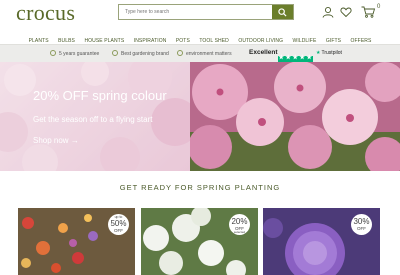 The height and width of the screenshot is (275, 400). I want to click on badge-percent: 20%, so click(239, 221).